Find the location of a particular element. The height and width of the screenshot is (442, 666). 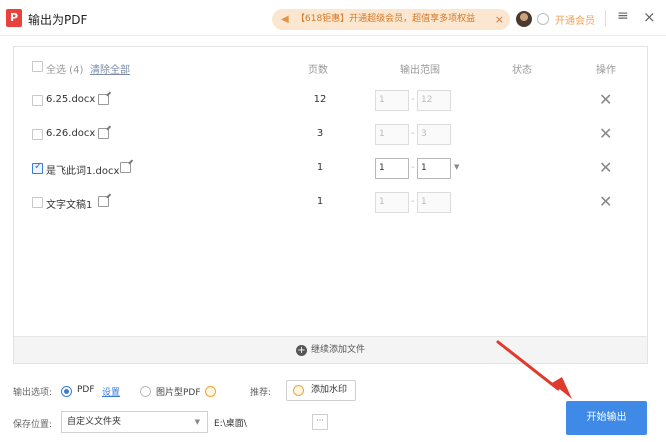

save-location-select: 自定义文件夹 ▼ is located at coordinates (134, 422).